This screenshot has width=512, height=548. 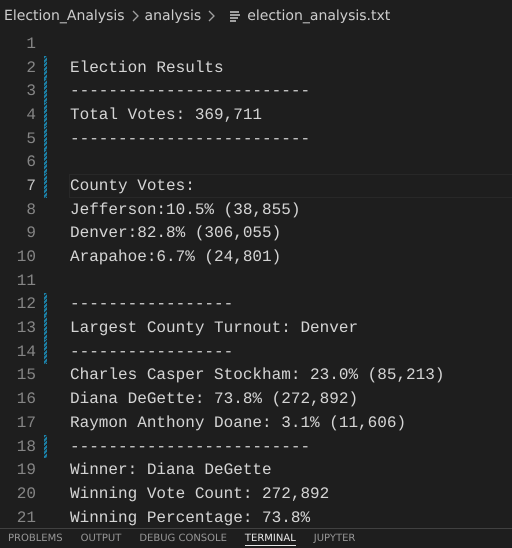 What do you see at coordinates (335, 539) in the screenshot?
I see `panel-tab: JUPYTER` at bounding box center [335, 539].